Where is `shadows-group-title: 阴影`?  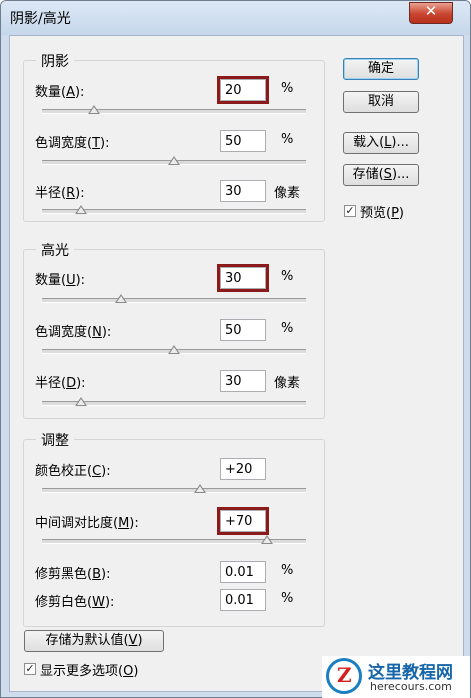 shadows-group-title: 阴影 is located at coordinates (55, 61).